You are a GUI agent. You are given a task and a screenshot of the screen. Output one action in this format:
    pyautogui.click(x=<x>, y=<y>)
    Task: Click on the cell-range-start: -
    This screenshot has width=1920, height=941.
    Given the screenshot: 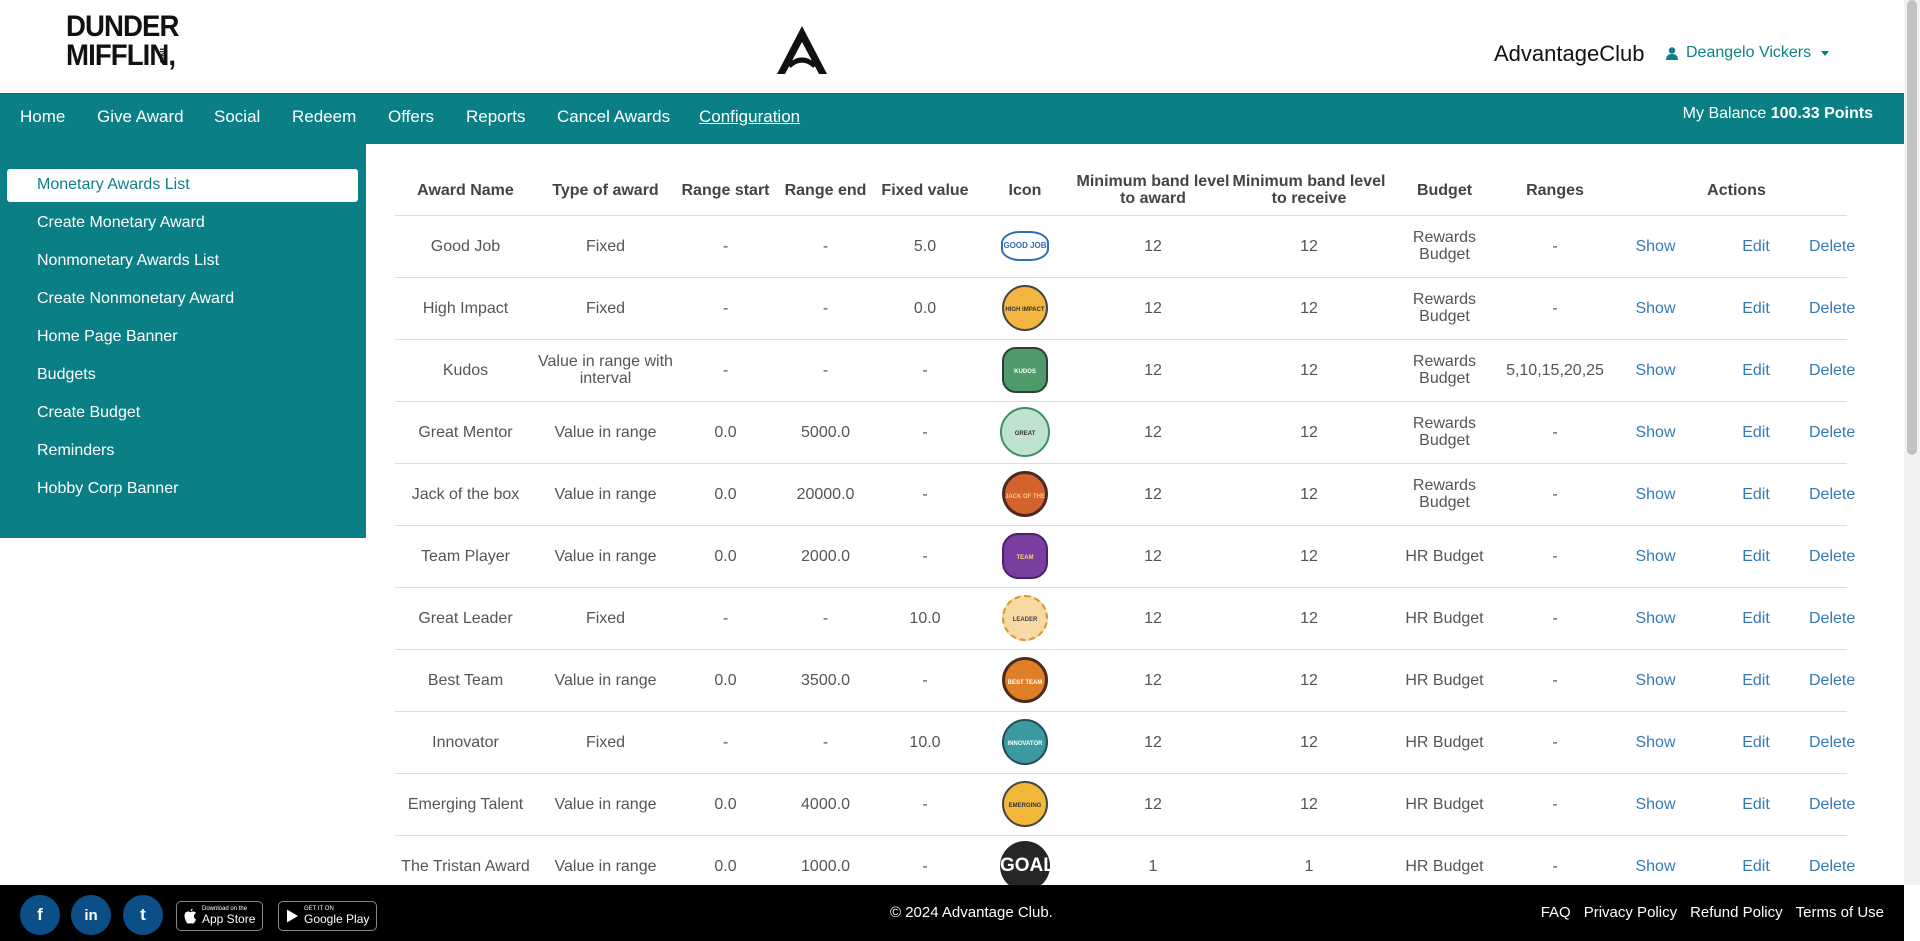 What is the action you would take?
    pyautogui.click(x=725, y=742)
    